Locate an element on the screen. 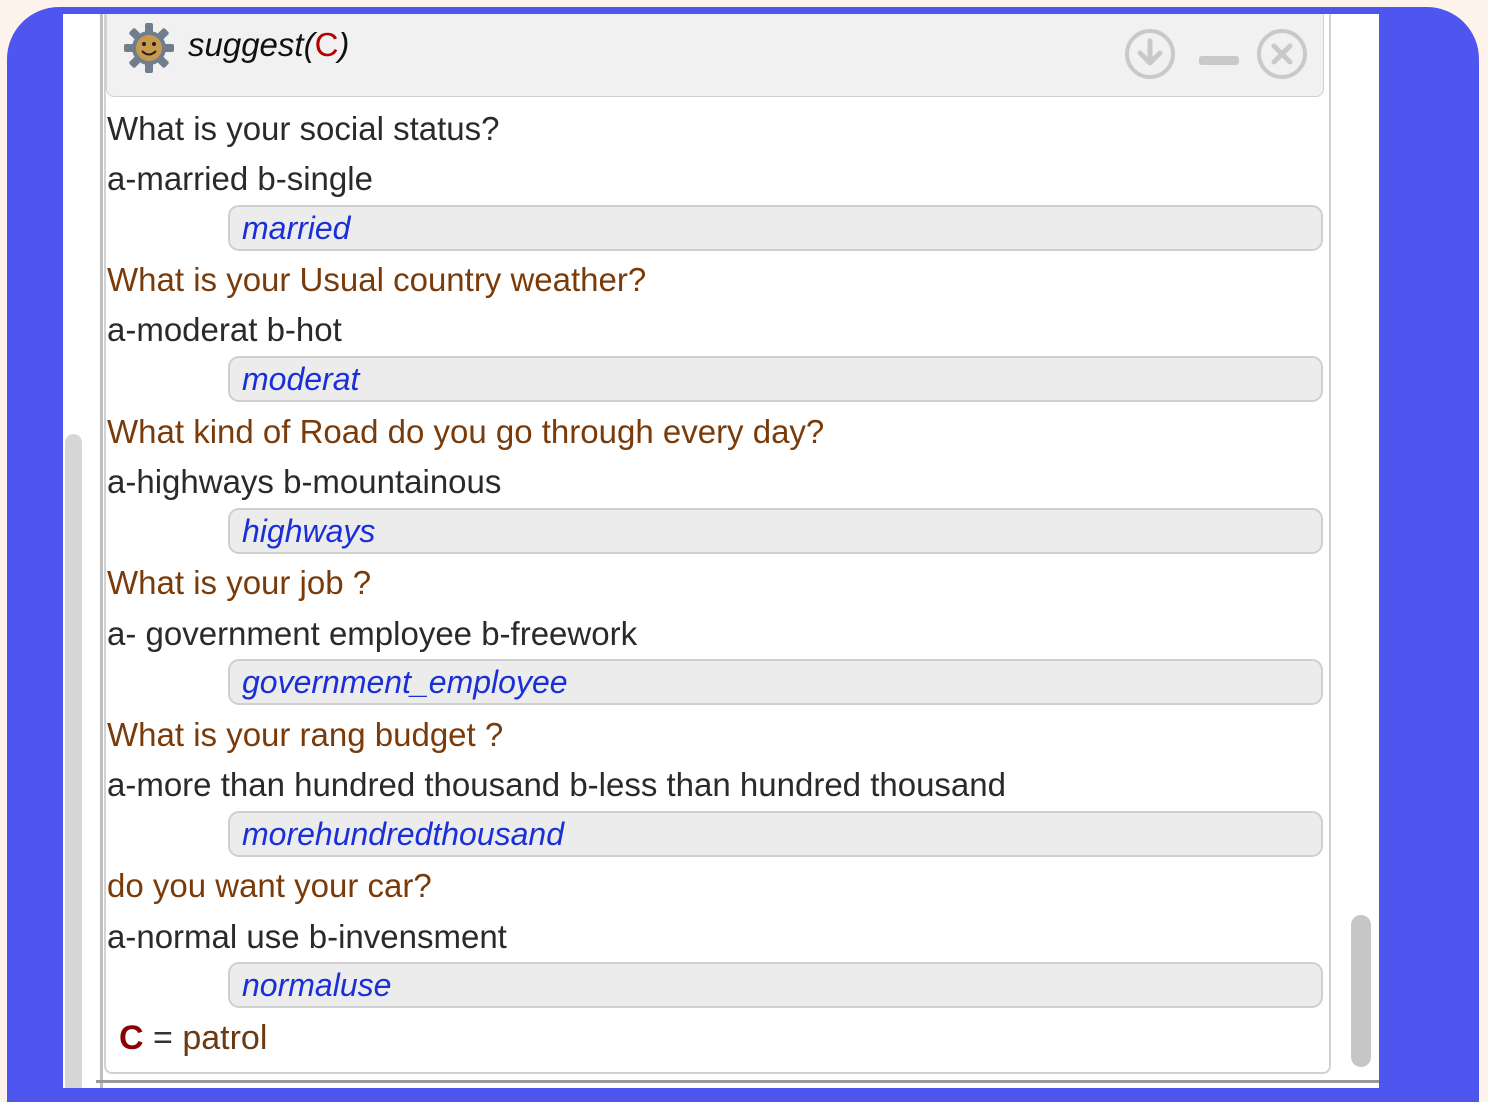 The image size is (1488, 1102). answer-field: highways is located at coordinates (775, 531).